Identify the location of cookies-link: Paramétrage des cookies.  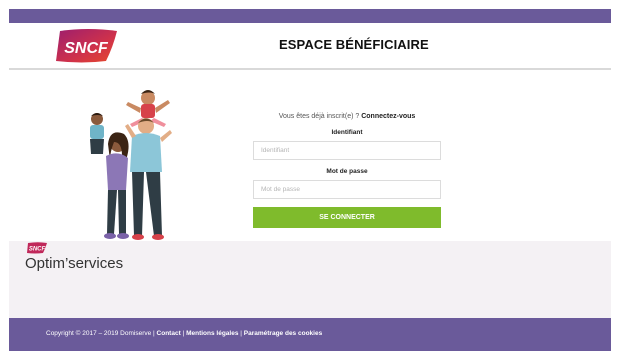
(283, 333).